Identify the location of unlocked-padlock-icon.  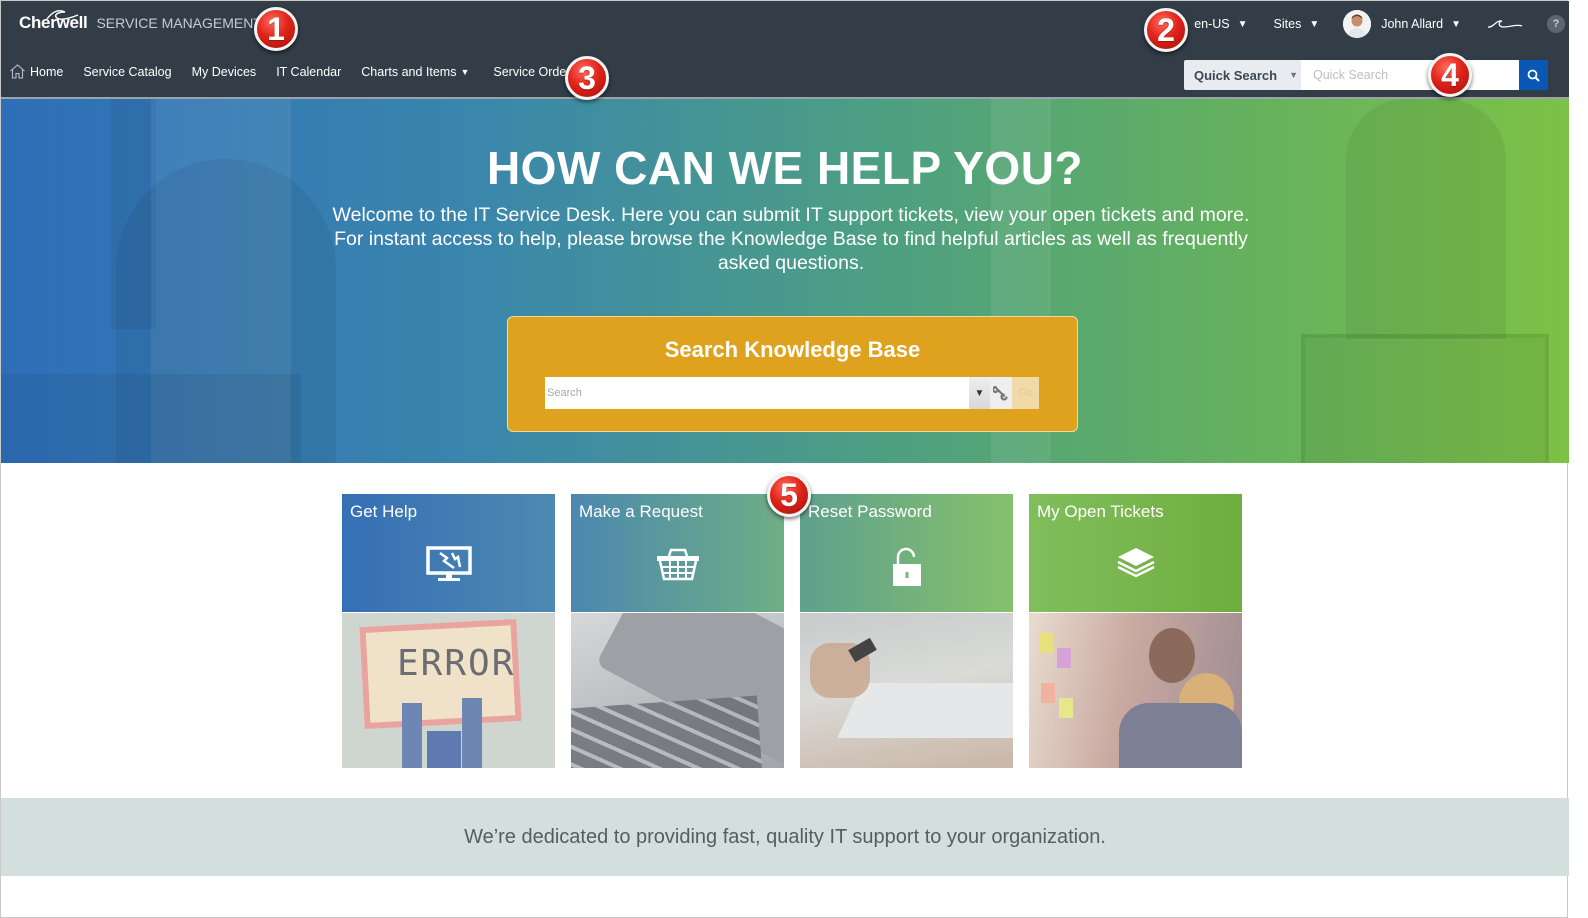
(906, 566).